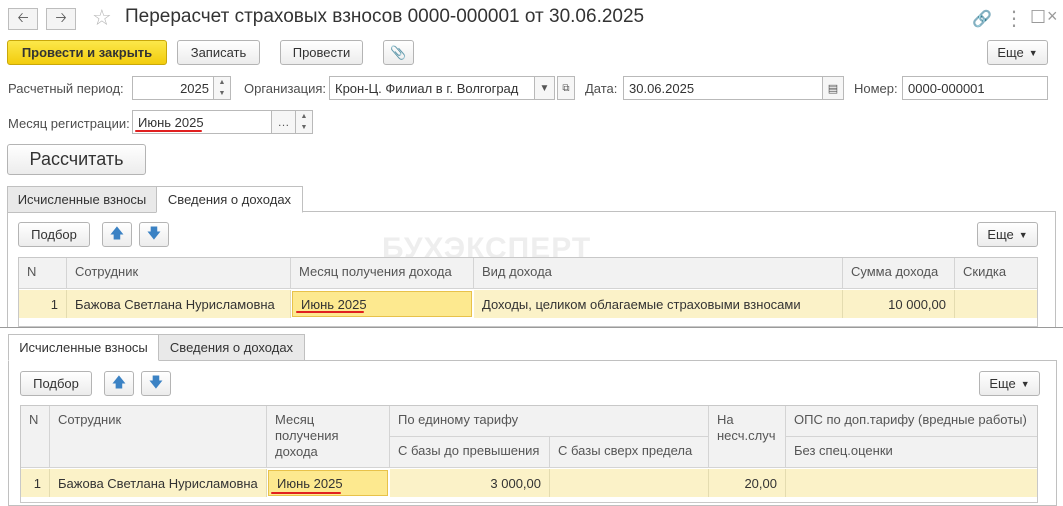 The height and width of the screenshot is (506, 1063). Describe the element at coordinates (218, 52) in the screenshot. I see `save-button: Записать` at that location.